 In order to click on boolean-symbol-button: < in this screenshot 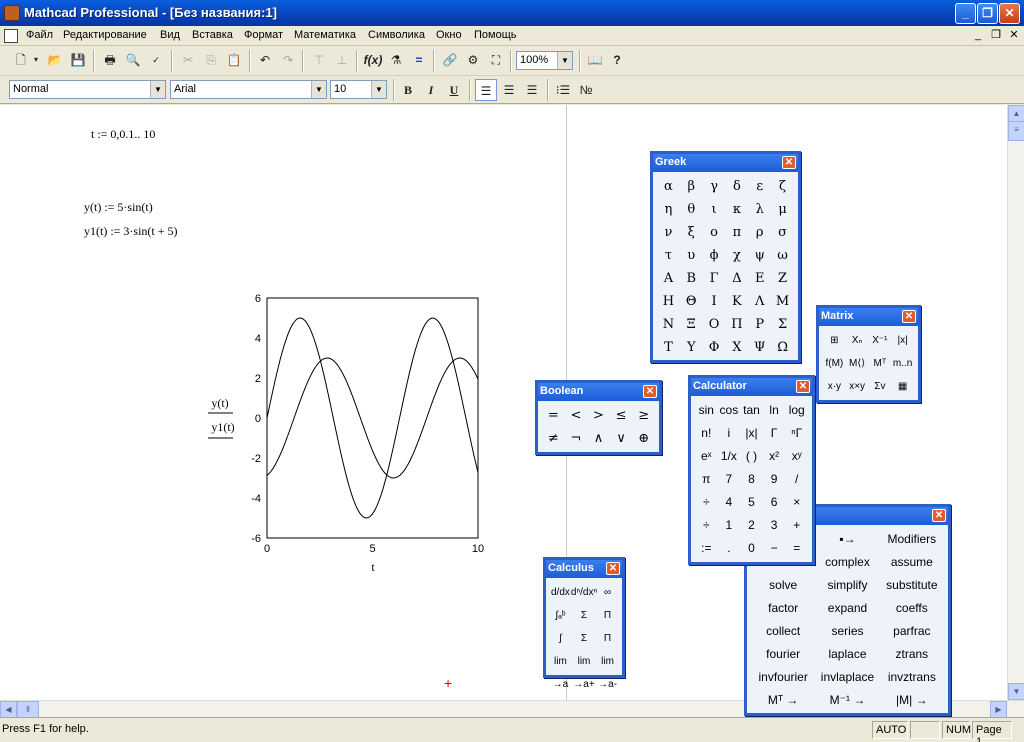, I will do `click(576, 415)`.